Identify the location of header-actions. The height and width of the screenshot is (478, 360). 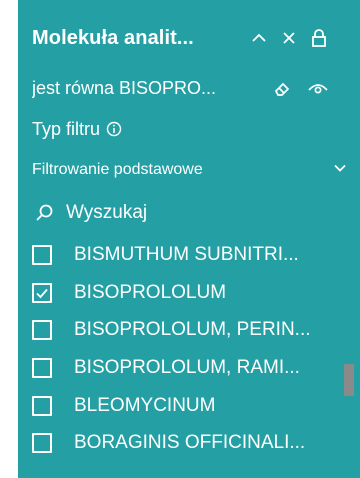
(285, 38).